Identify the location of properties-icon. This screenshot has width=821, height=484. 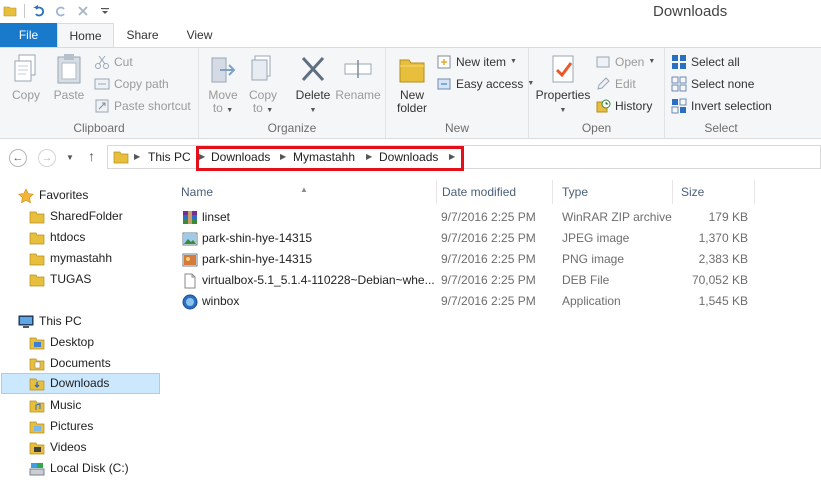
(563, 69).